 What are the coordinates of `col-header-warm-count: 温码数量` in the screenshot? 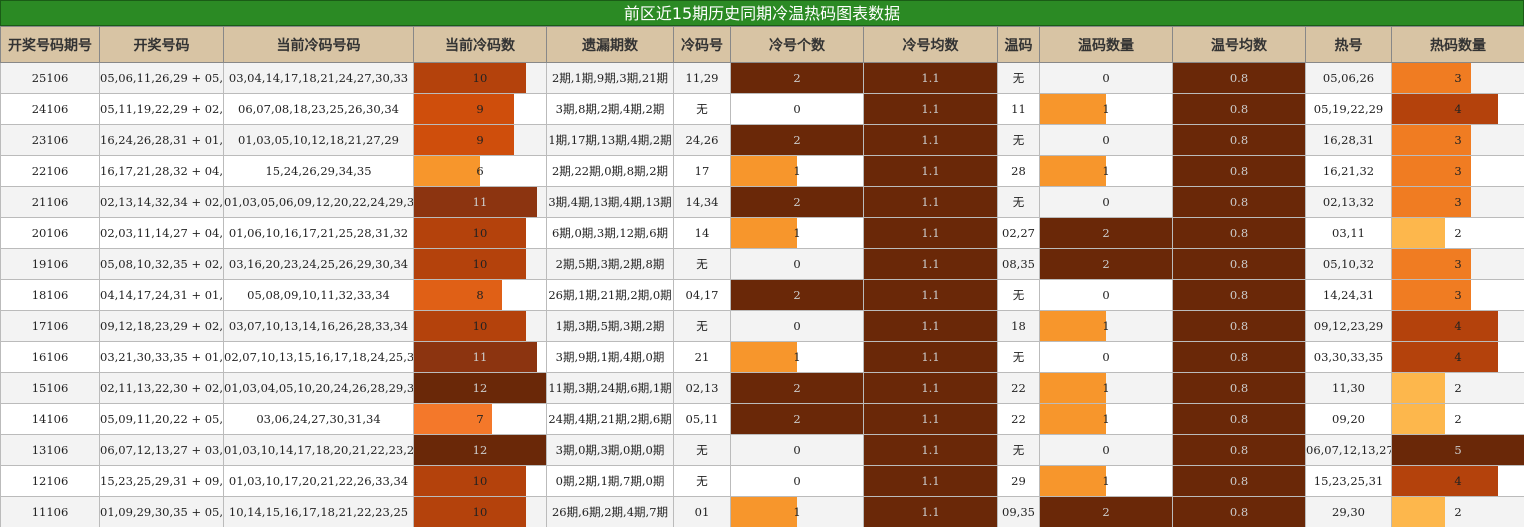 It's located at (1106, 44).